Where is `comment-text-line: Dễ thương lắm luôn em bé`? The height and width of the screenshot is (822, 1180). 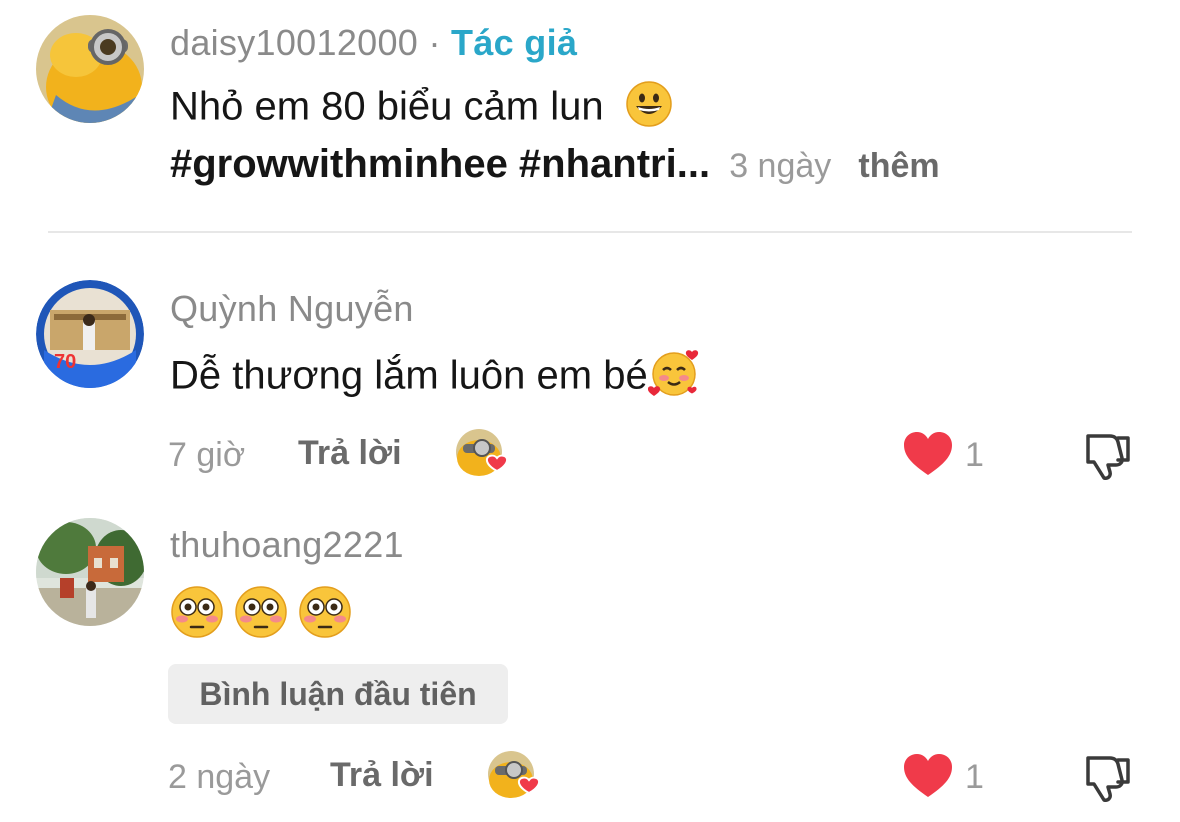
comment-text-line: Dễ thương lắm luôn em bé is located at coordinates (436, 378).